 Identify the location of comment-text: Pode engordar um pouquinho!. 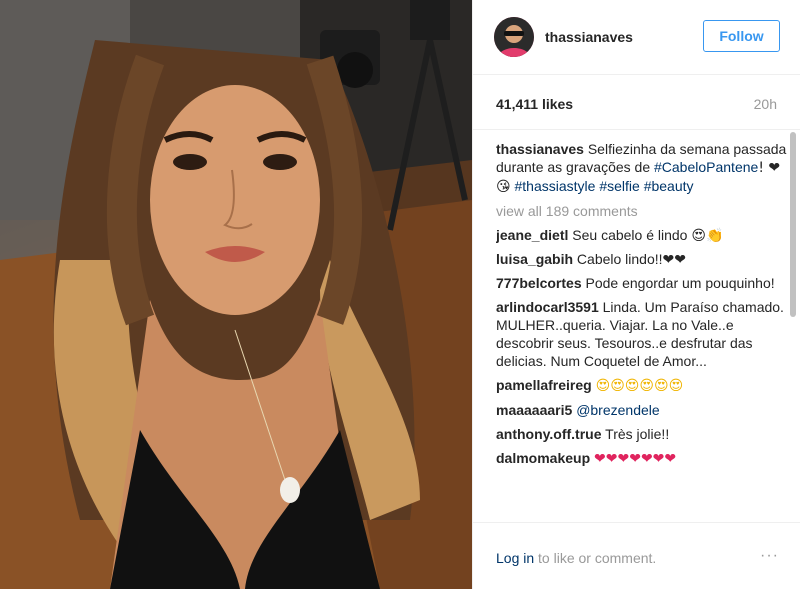
(680, 283).